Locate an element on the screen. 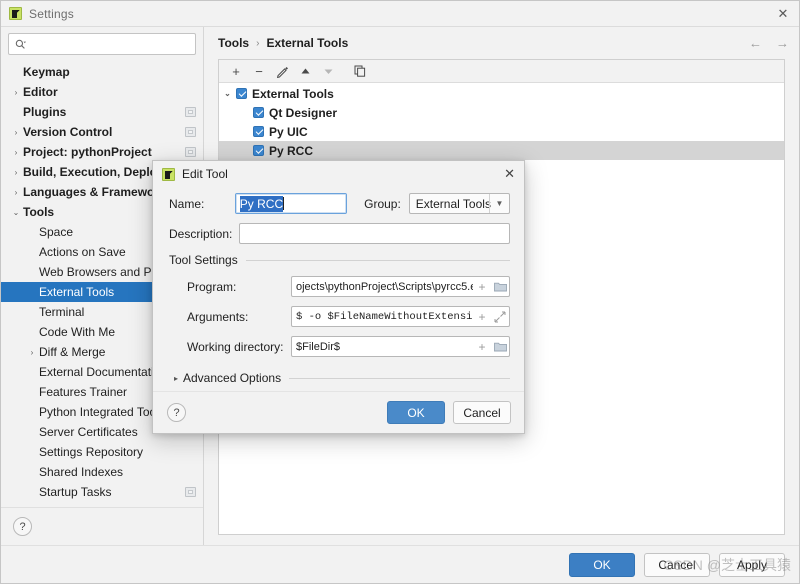  sidebar-item-label: Diff & Merge is located at coordinates (72, 352).